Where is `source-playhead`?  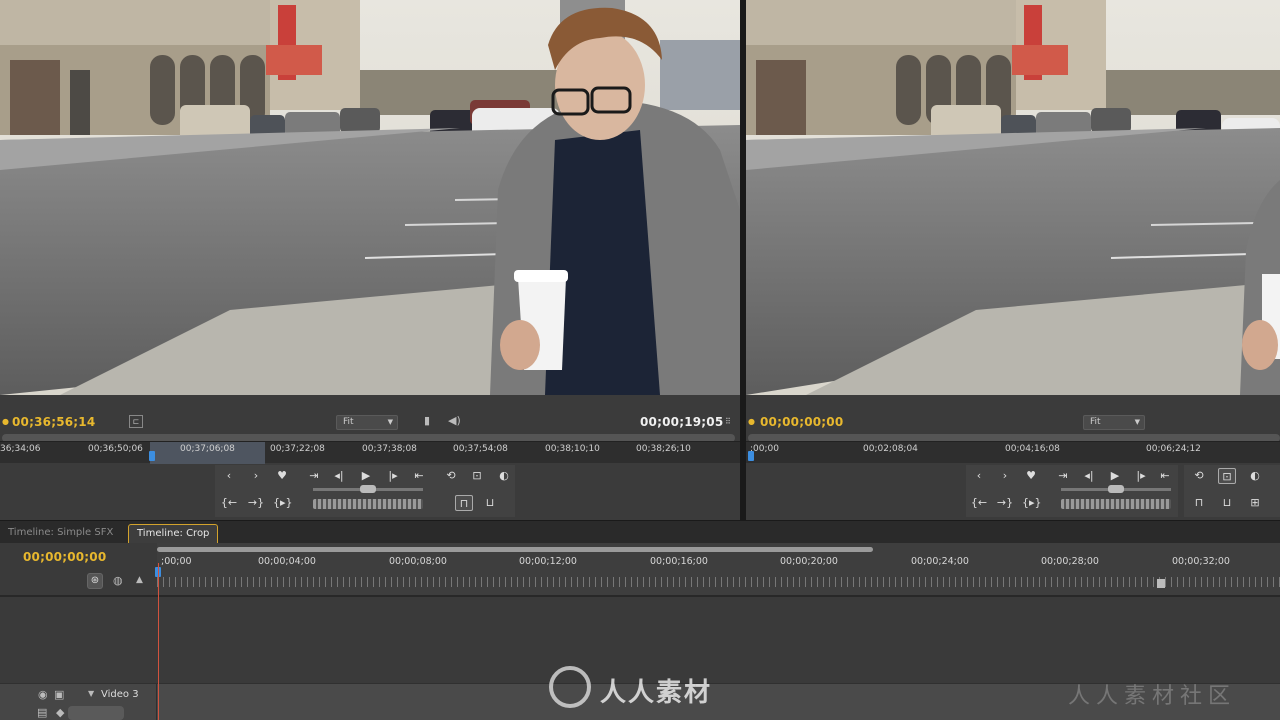 source-playhead is located at coordinates (152, 456).